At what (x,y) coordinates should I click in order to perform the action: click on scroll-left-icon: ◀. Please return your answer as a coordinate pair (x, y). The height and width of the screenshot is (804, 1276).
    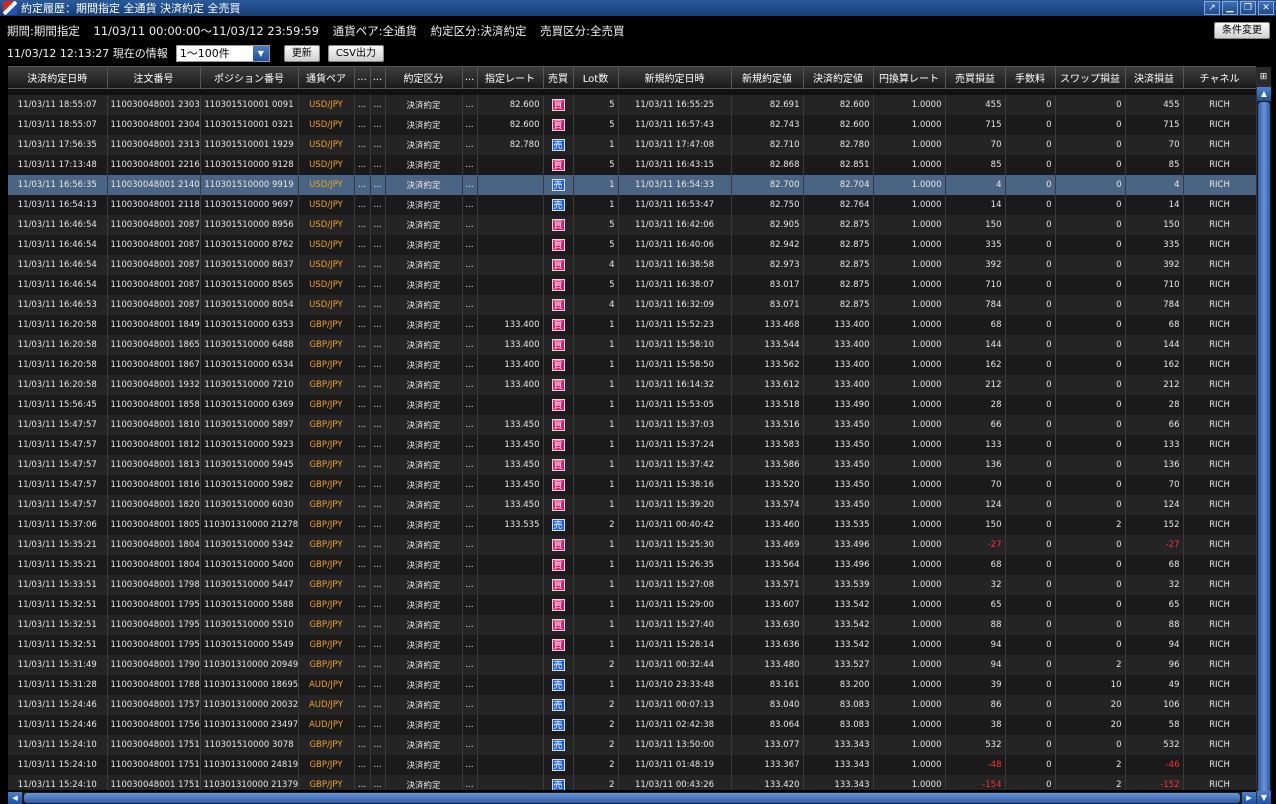
    Looking at the image, I should click on (15, 798).